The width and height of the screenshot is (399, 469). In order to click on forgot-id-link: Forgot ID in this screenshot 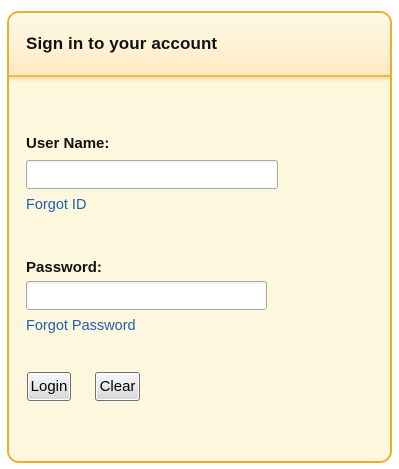, I will do `click(56, 205)`.